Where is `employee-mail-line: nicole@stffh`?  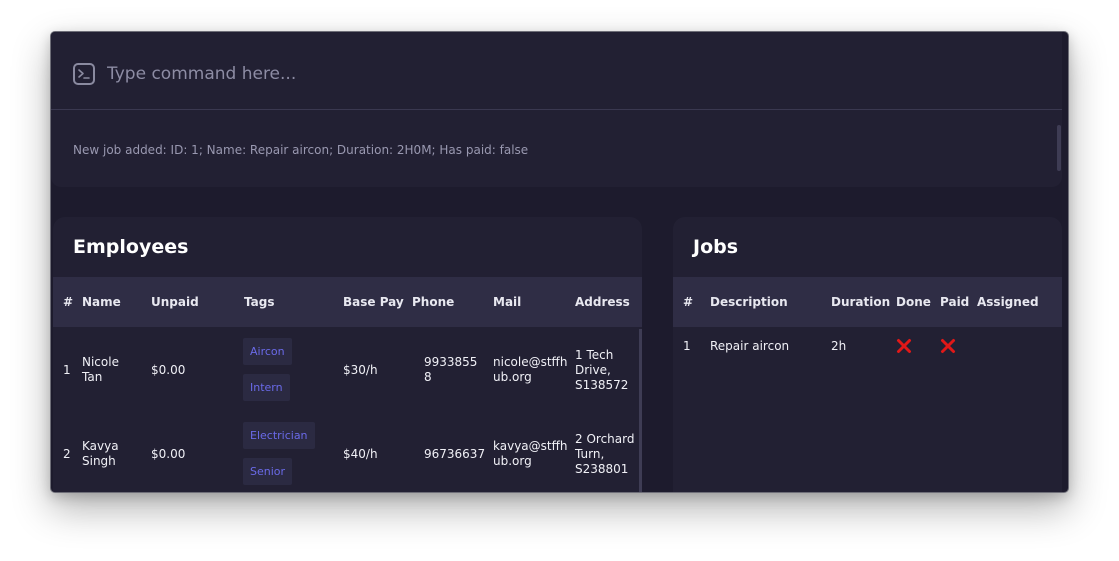
employee-mail-line: nicole@stffh is located at coordinates (530, 362).